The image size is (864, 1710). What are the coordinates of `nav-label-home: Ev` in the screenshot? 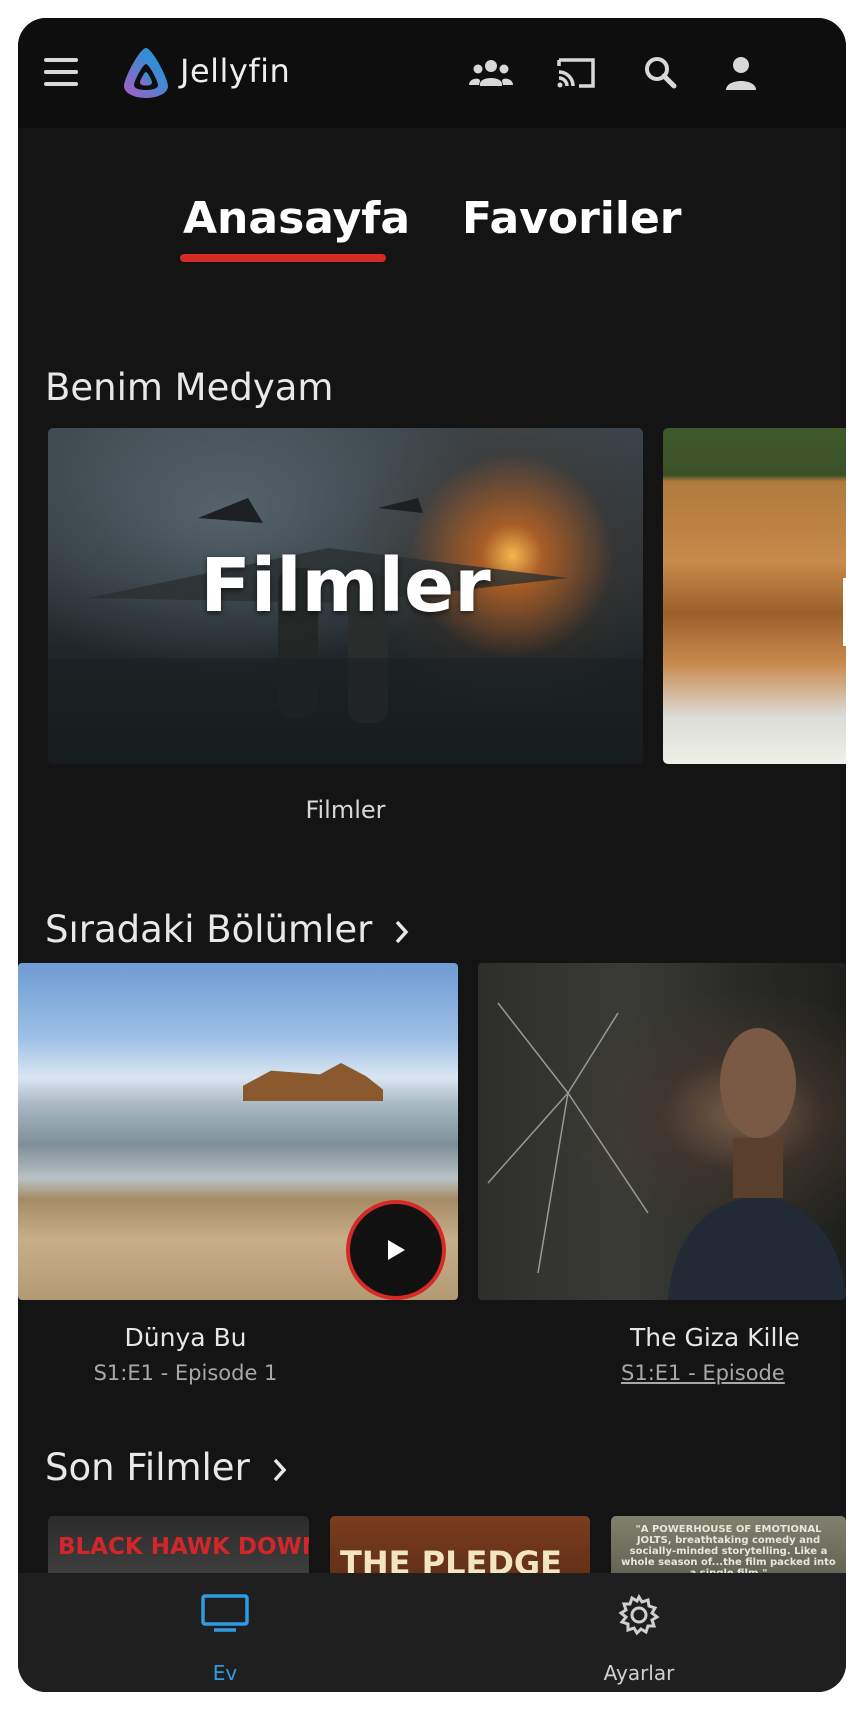 It's located at (225, 1673).